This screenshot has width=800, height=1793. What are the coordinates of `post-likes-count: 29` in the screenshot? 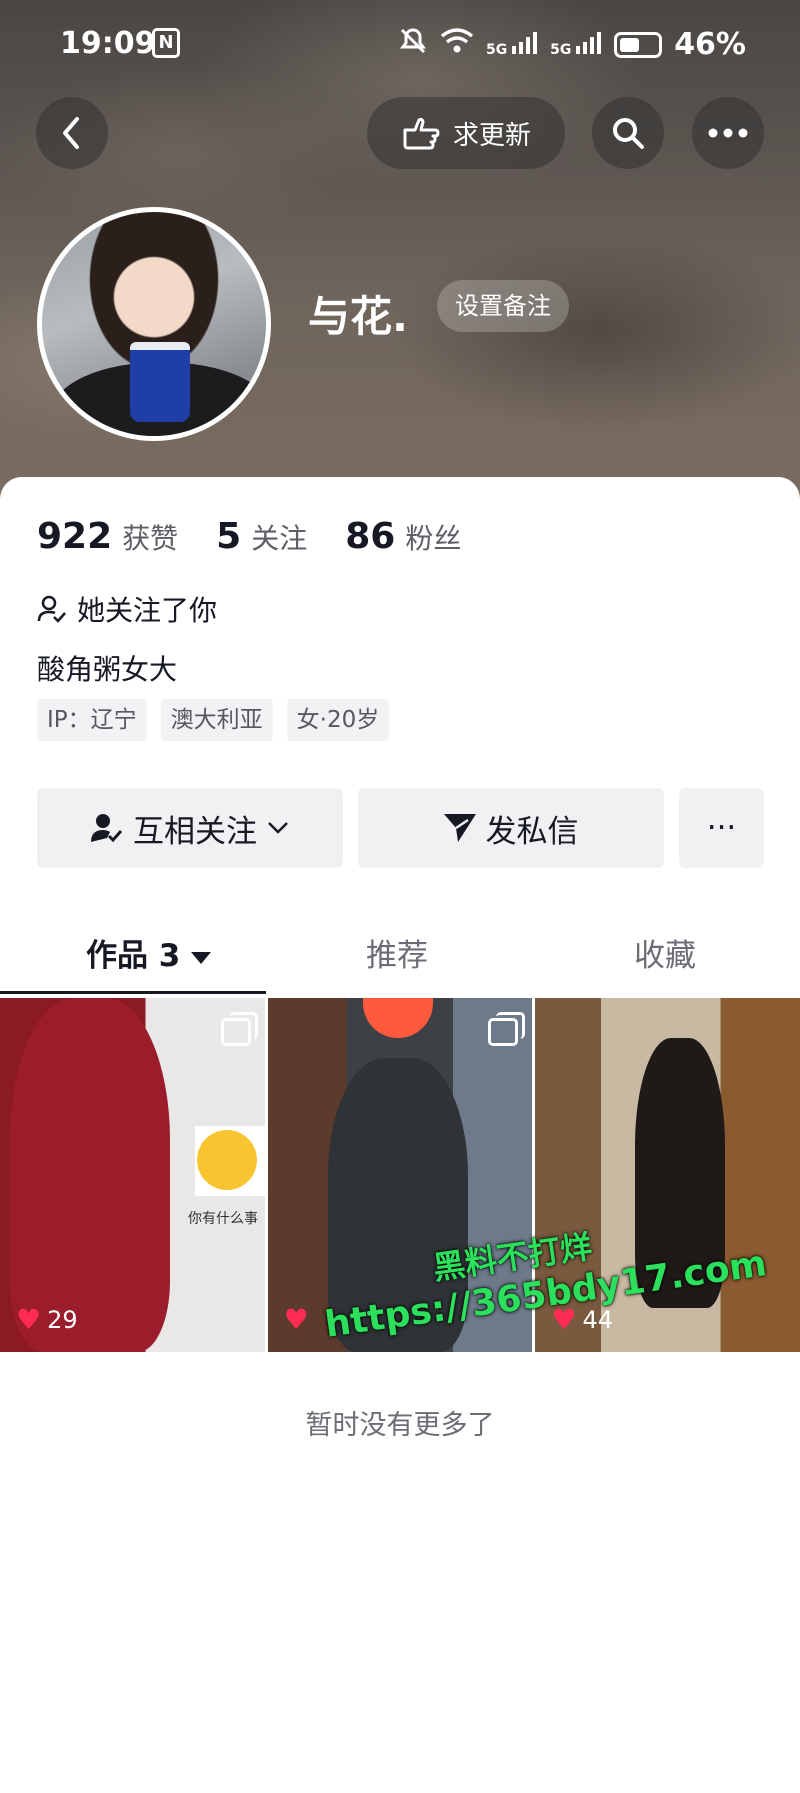 It's located at (62, 1319).